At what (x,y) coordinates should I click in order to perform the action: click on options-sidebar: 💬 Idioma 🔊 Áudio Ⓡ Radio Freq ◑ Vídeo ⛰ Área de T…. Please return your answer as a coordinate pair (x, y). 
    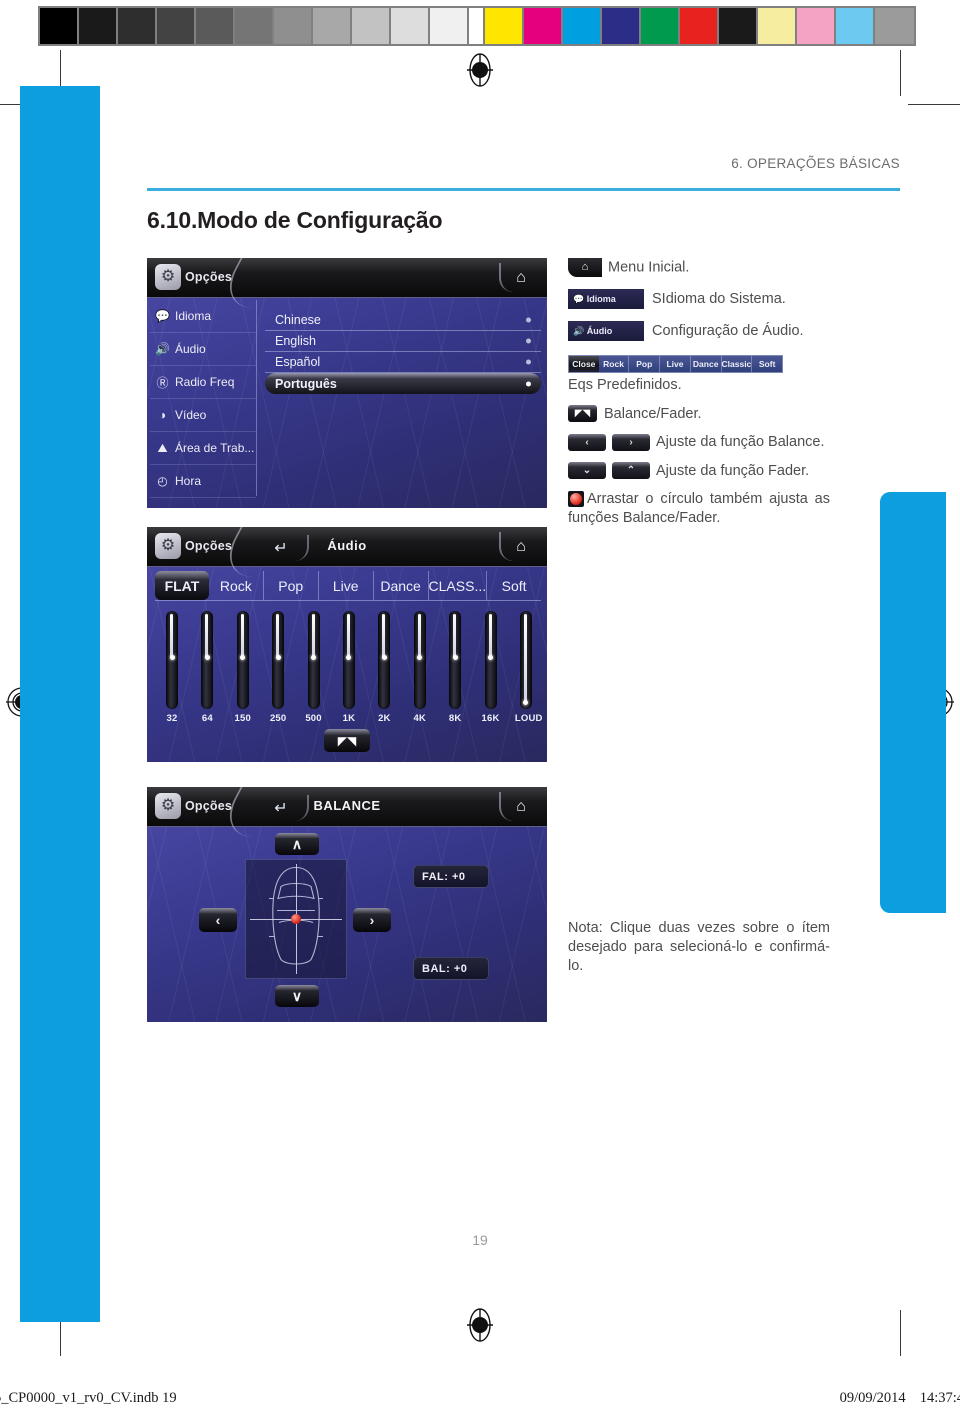
    Looking at the image, I should click on (203, 399).